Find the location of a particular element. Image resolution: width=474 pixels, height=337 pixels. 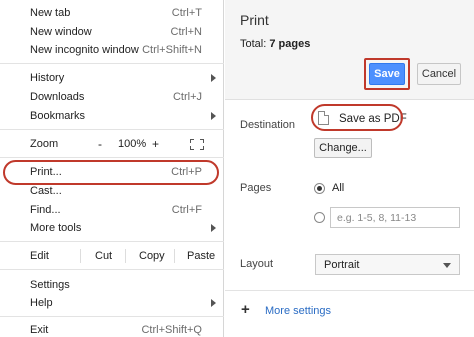

pages-all-label: All is located at coordinates (338, 188).